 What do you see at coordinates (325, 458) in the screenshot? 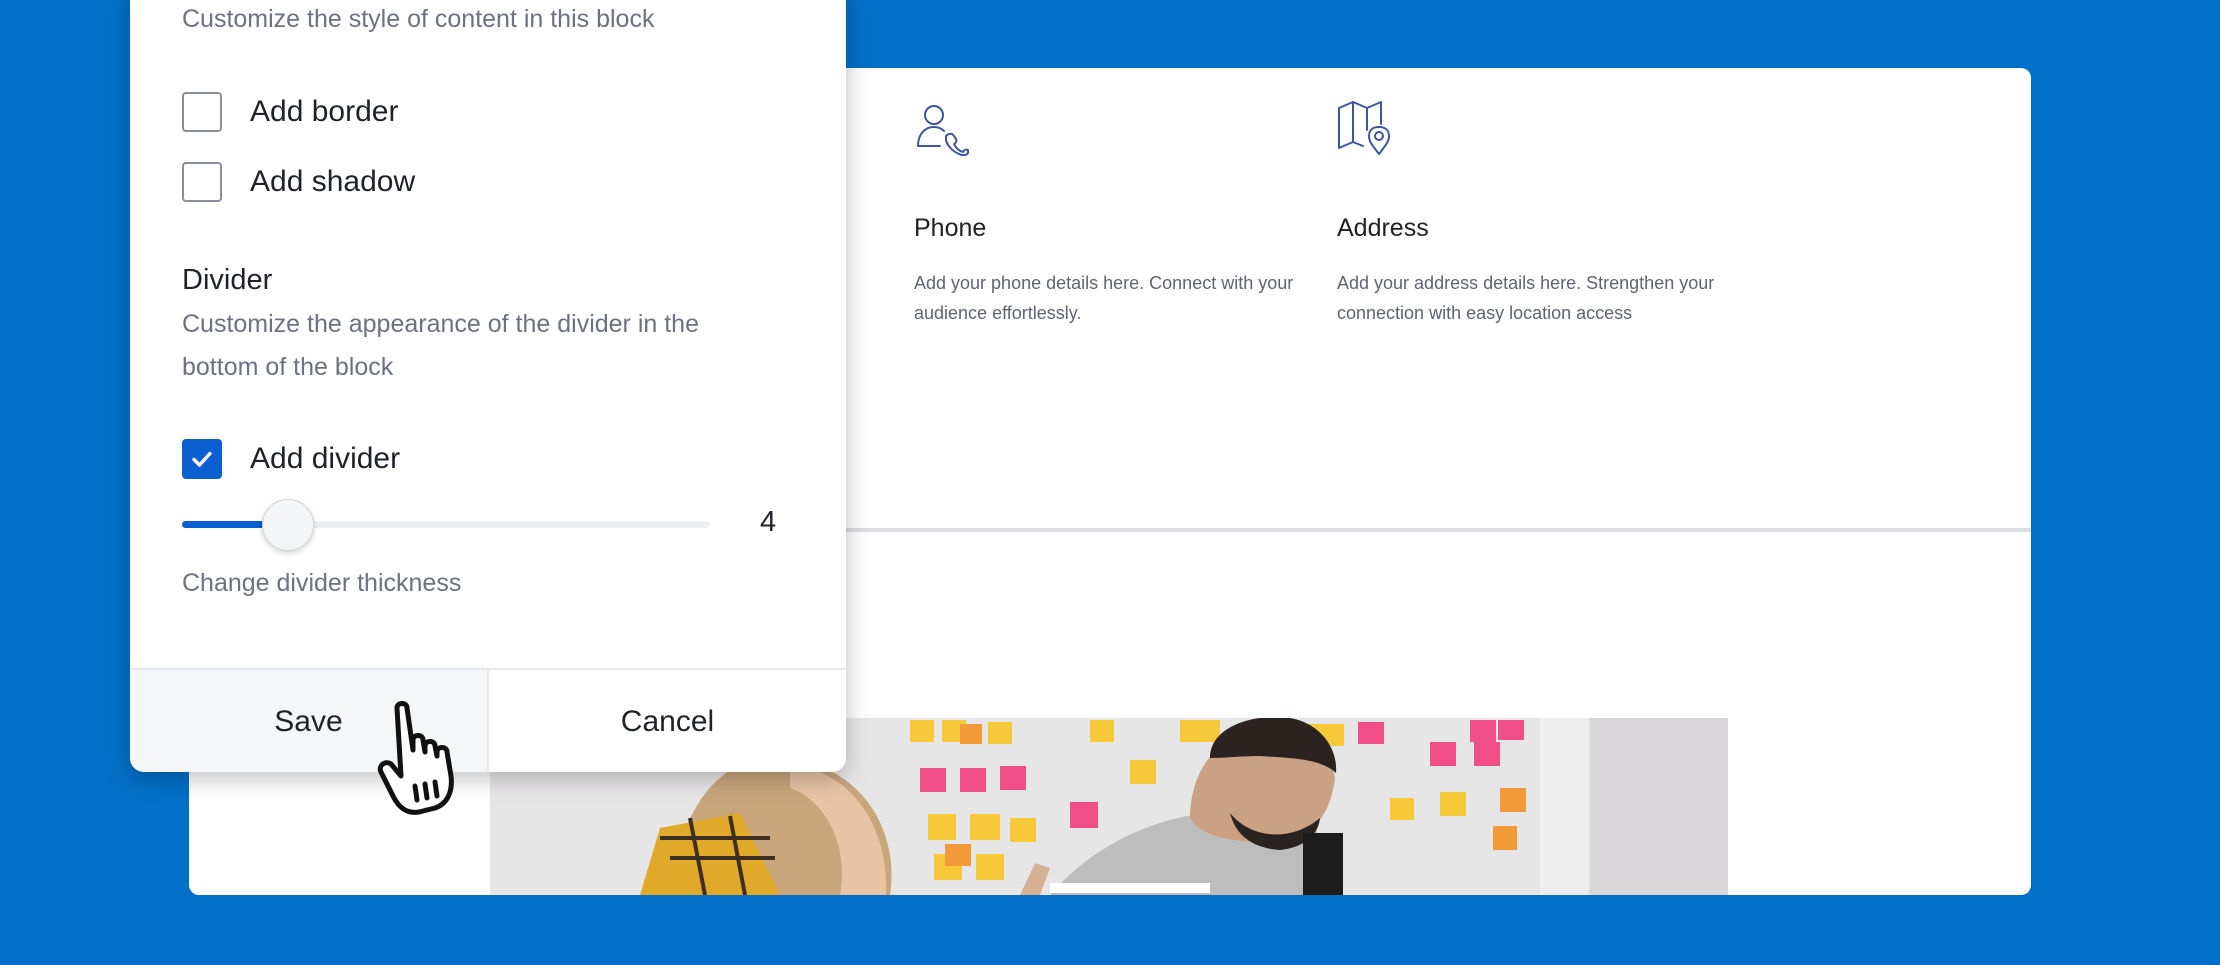
I see `add-divider-label: Add divider` at bounding box center [325, 458].